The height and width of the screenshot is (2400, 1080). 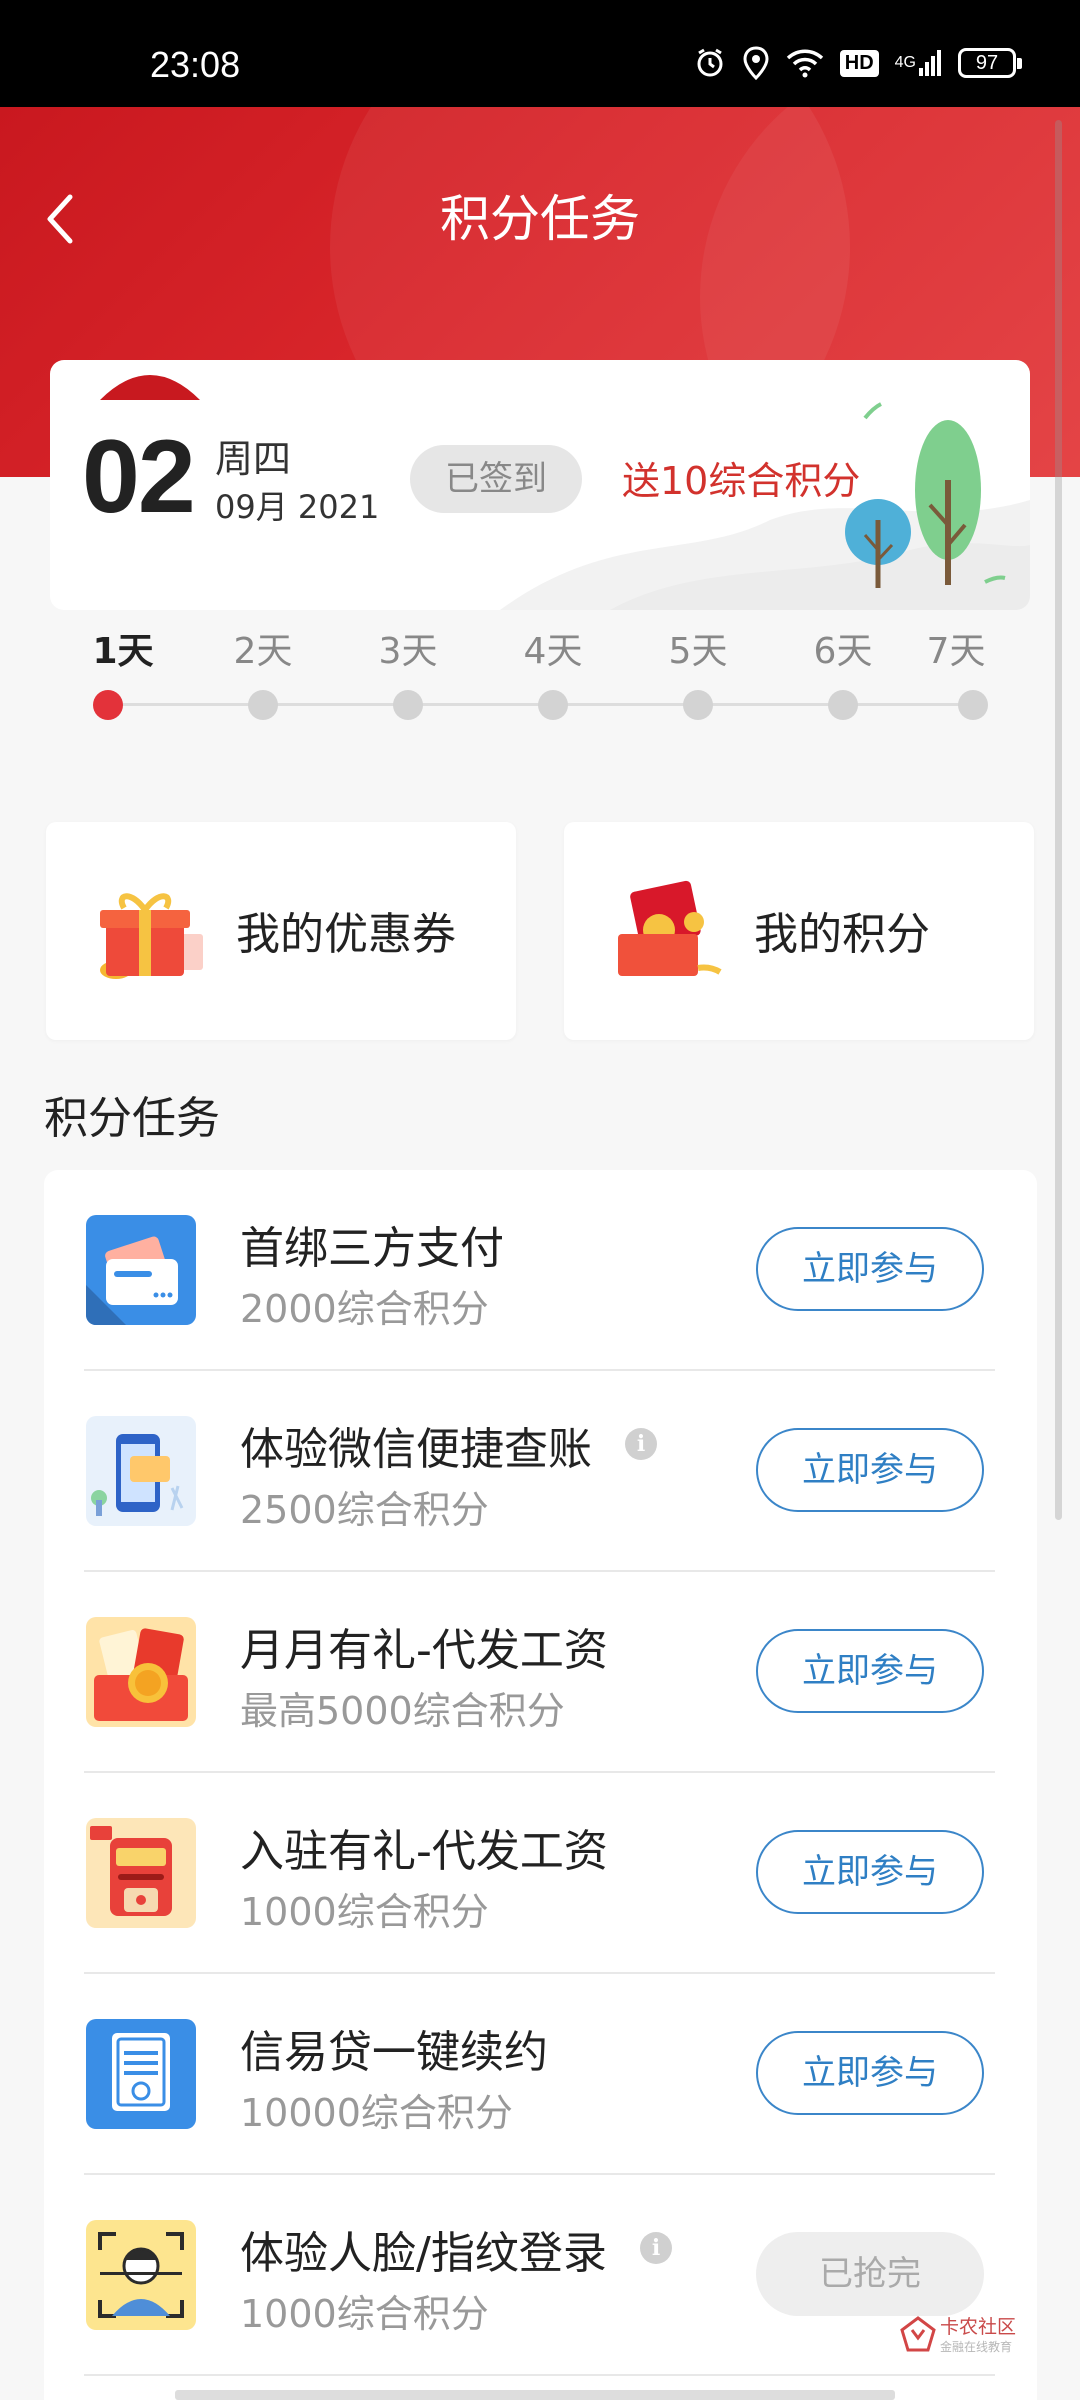 I want to click on card-notch, so click(x=150, y=387).